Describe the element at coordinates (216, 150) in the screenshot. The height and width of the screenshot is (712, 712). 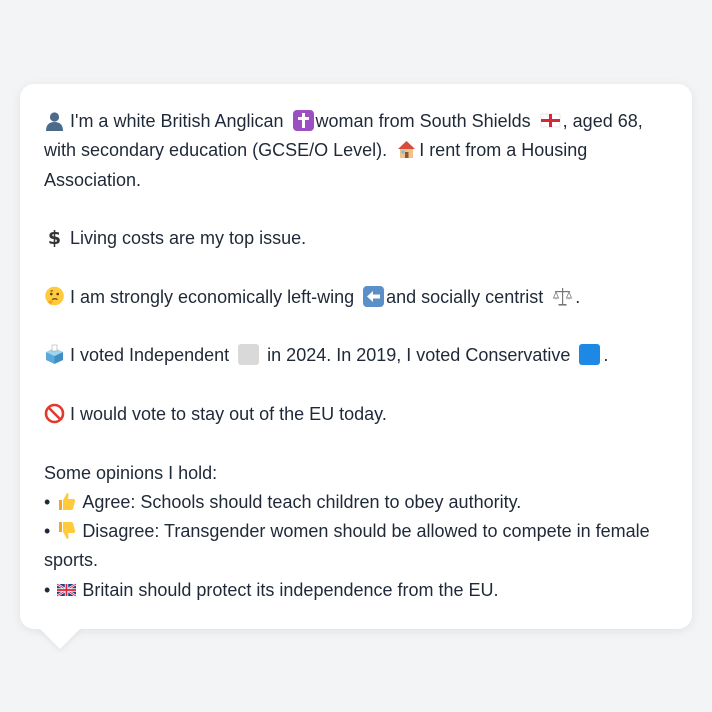
I see `profile-text-4: with secondary education (GCSE/O Level).` at that location.